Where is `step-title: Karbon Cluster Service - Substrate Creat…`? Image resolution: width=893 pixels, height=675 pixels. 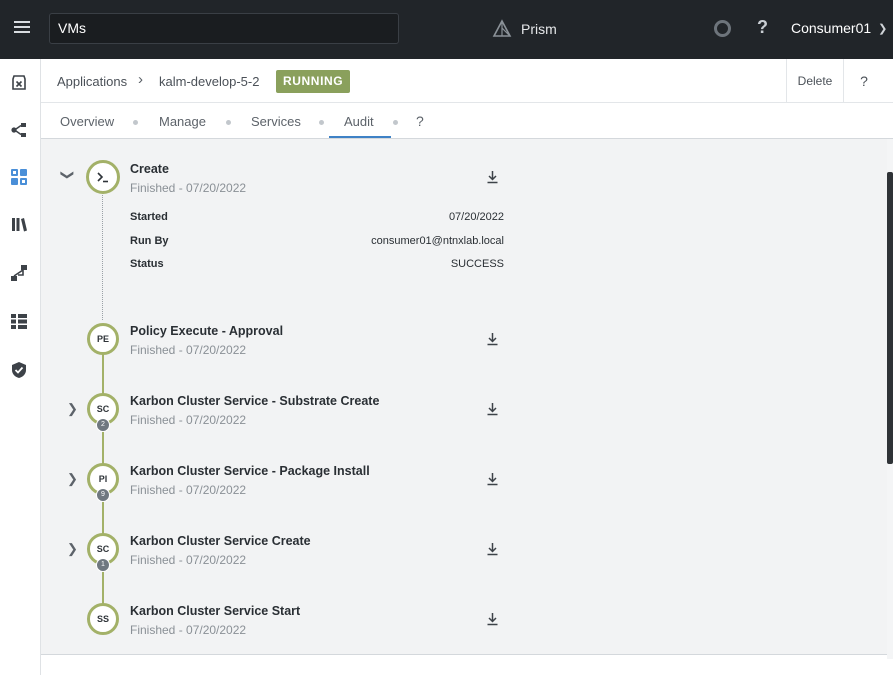 step-title: Karbon Cluster Service - Substrate Creat… is located at coordinates (255, 401).